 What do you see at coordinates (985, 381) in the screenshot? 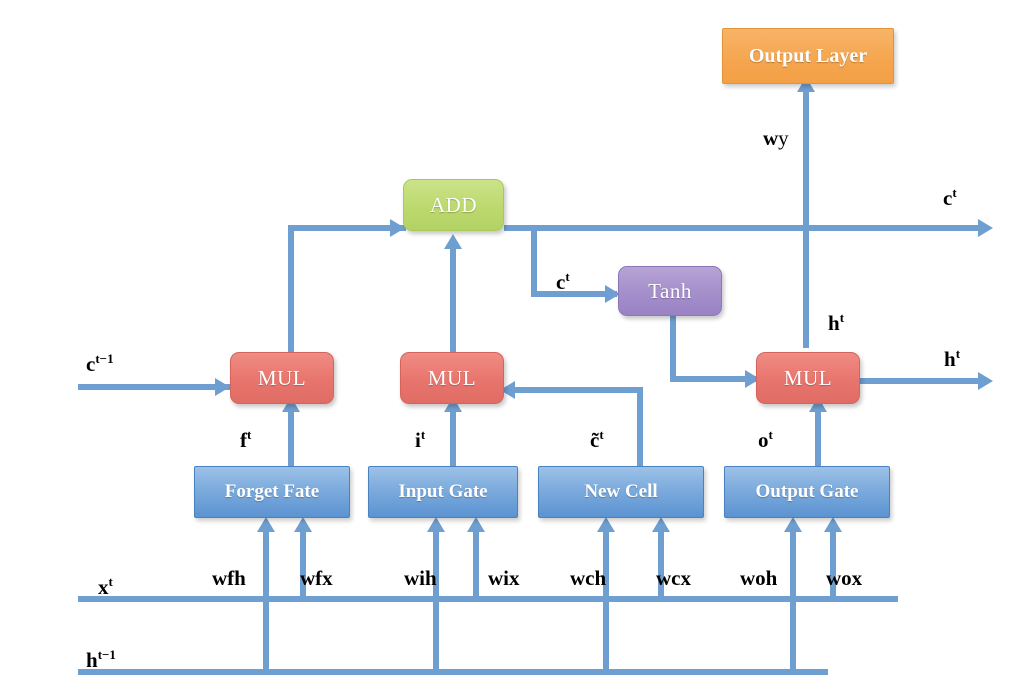
I see `arrowhead-h-out` at bounding box center [985, 381].